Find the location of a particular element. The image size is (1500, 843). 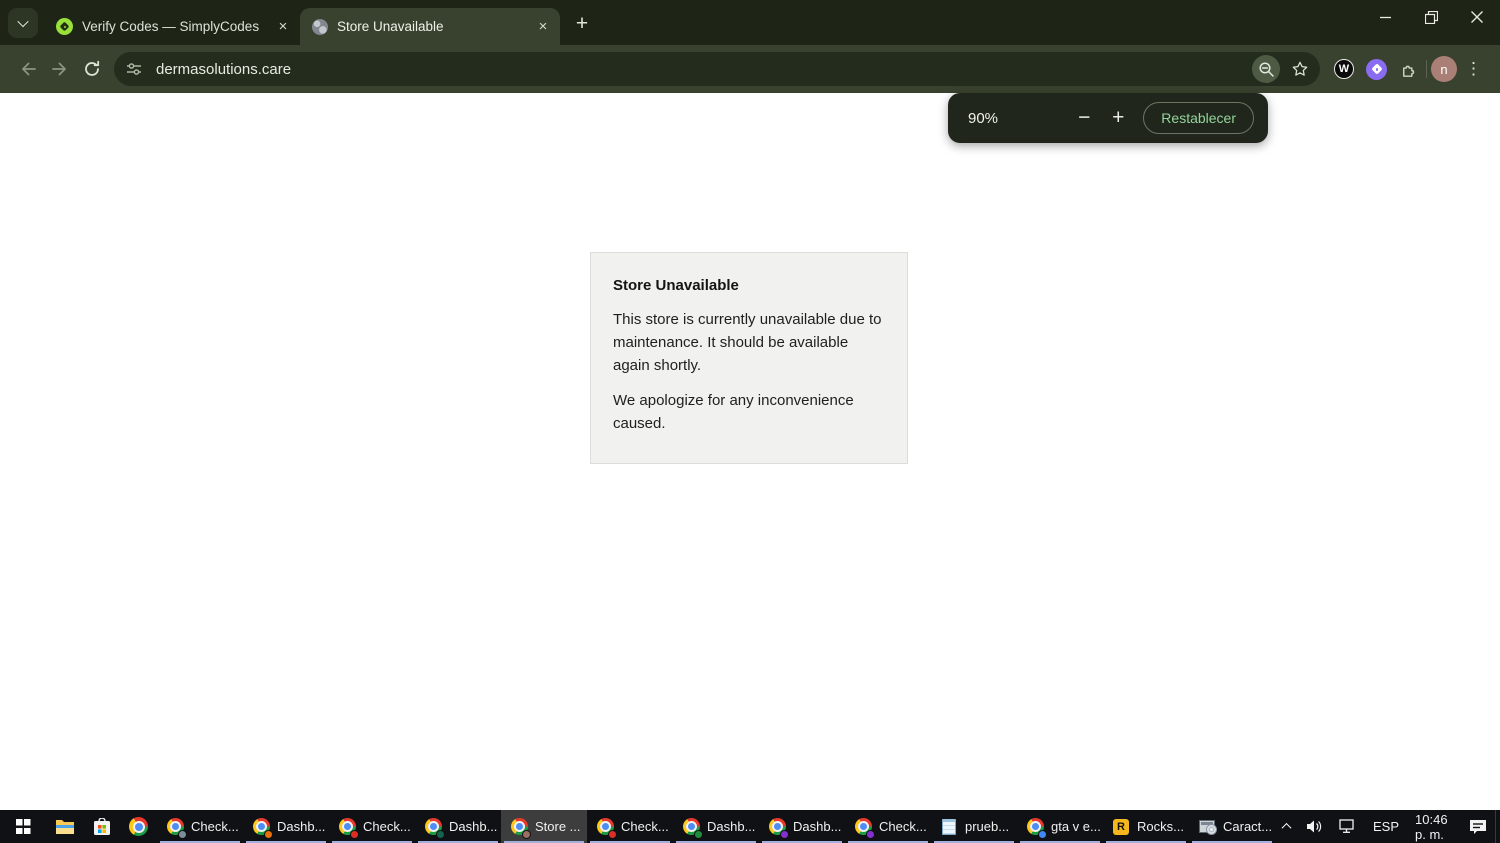

forward-arrow-icon is located at coordinates (59, 69).